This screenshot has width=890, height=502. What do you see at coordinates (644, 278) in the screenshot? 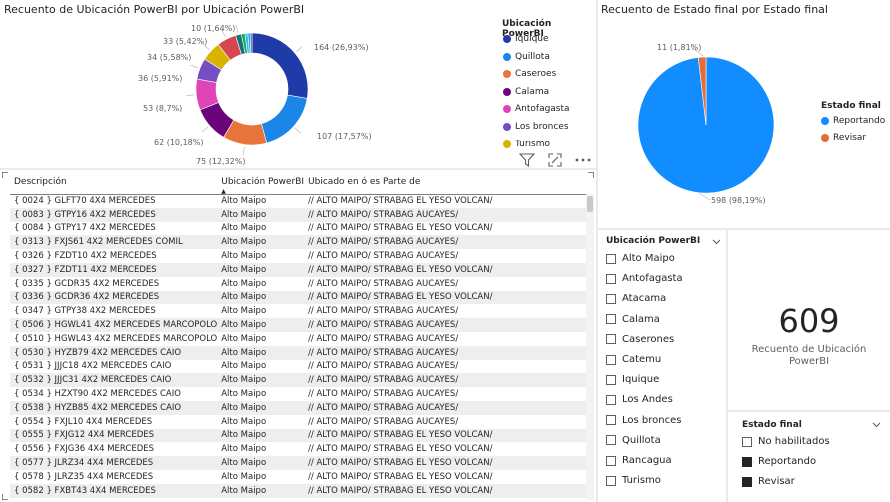
I see `slicer-ubicacion-item: Antofagasta` at bounding box center [644, 278].